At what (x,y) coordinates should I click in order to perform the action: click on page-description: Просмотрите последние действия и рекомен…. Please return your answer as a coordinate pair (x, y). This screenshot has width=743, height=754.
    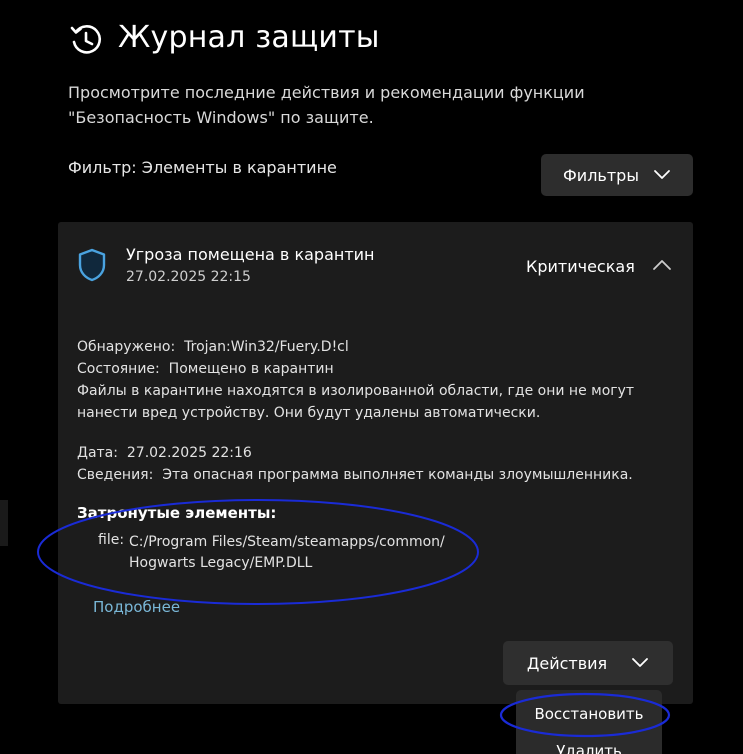
    Looking at the image, I should click on (326, 105).